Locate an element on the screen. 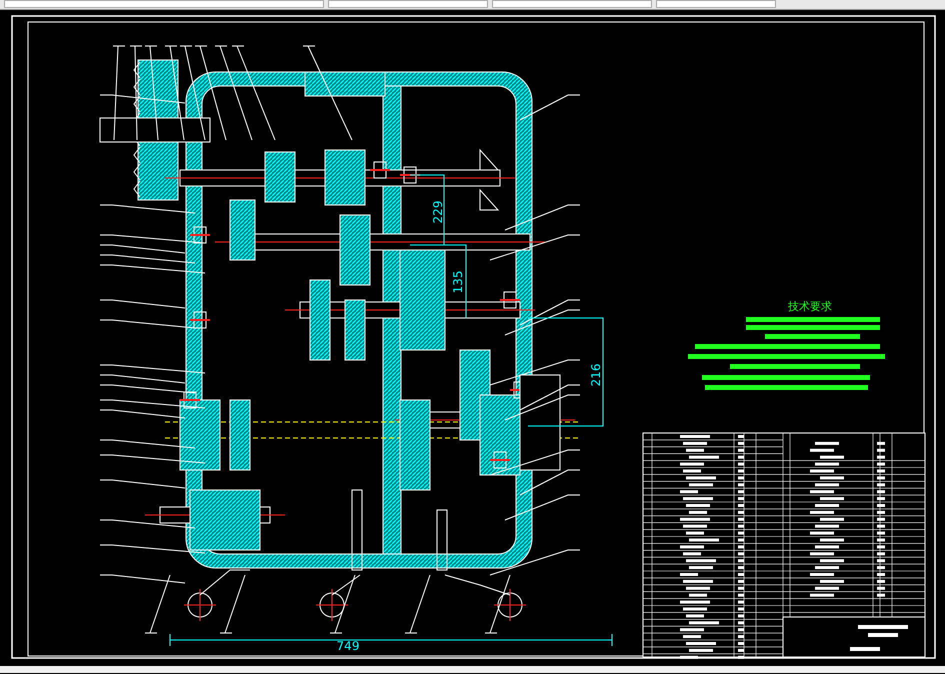  dimension-text: 749 is located at coordinates (348, 646).